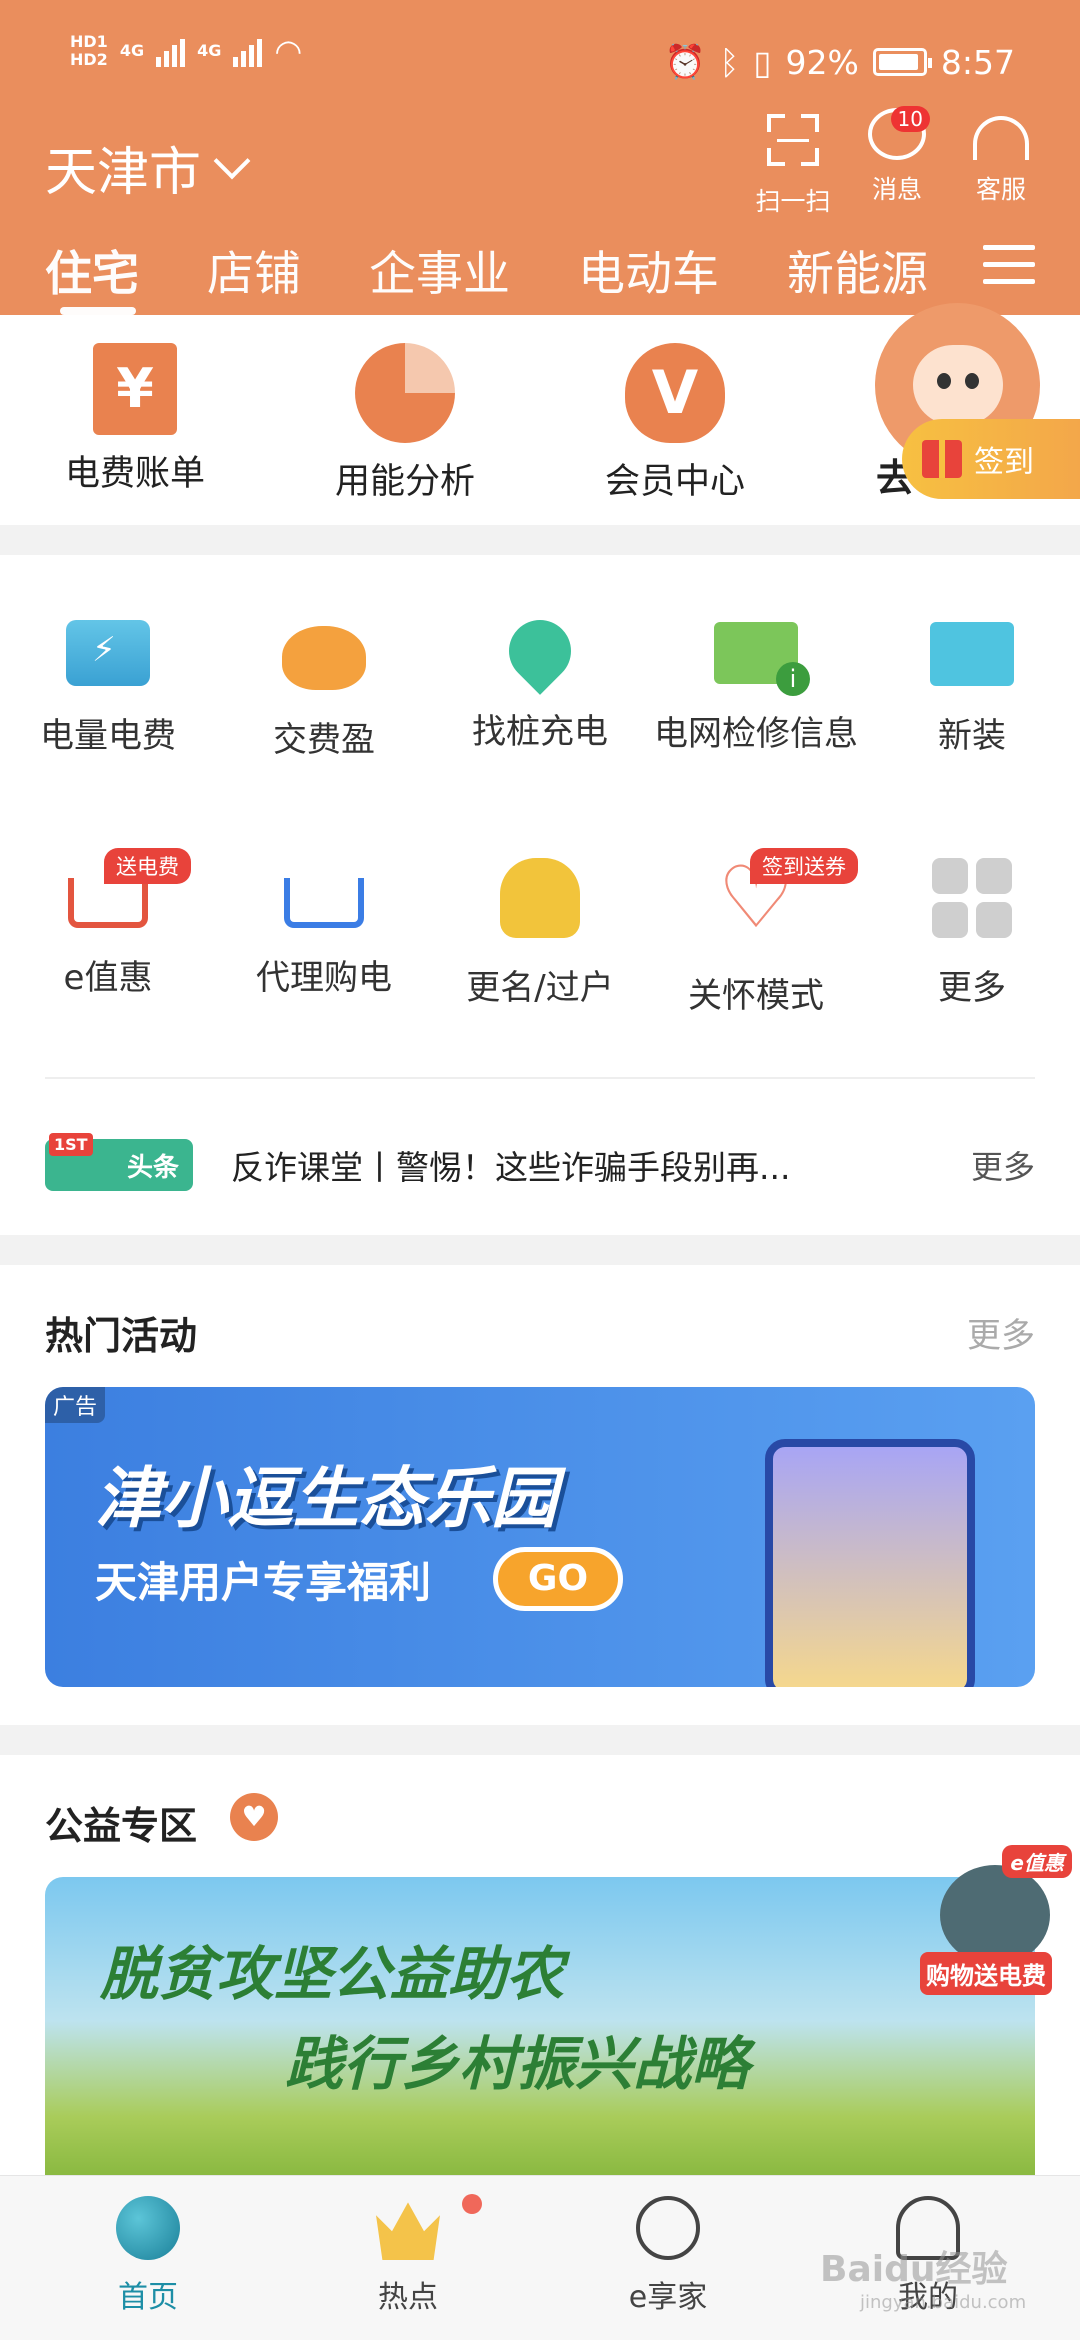 The height and width of the screenshot is (2340, 1080). What do you see at coordinates (668, 2297) in the screenshot?
I see `nav-label: e享家` at bounding box center [668, 2297].